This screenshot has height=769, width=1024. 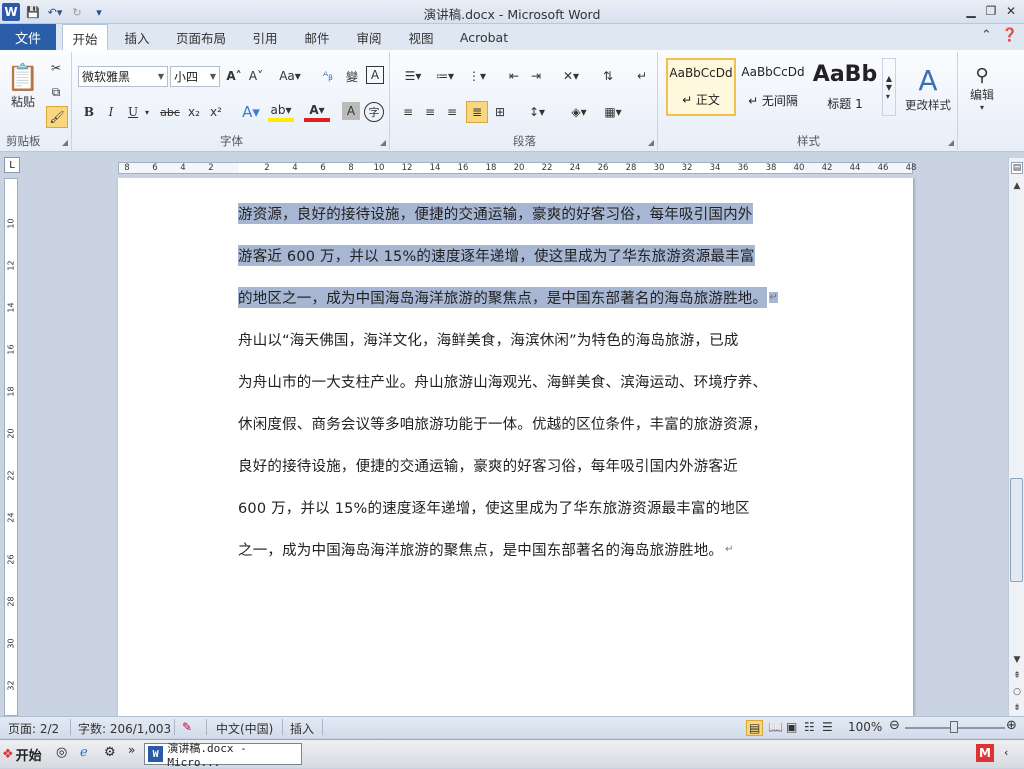 What do you see at coordinates (383, 142) in the screenshot?
I see `font-launcher-icon: ◢` at bounding box center [383, 142].